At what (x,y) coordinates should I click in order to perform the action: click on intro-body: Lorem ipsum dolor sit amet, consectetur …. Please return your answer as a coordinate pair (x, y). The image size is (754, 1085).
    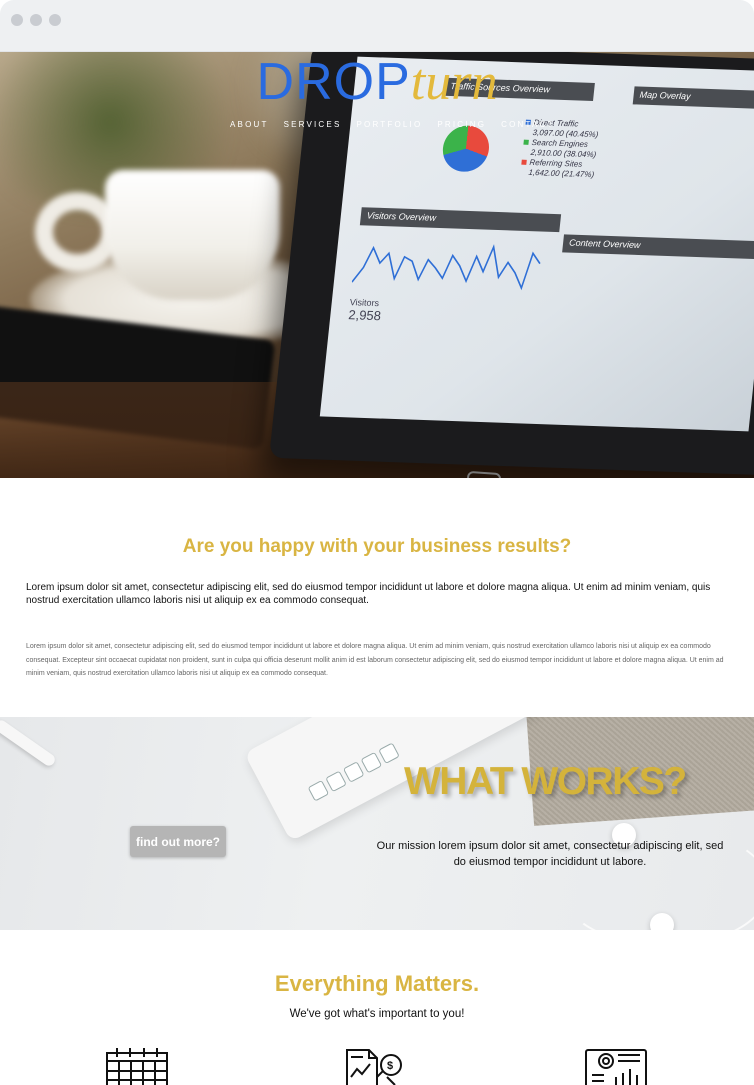
    Looking at the image, I should click on (375, 660).